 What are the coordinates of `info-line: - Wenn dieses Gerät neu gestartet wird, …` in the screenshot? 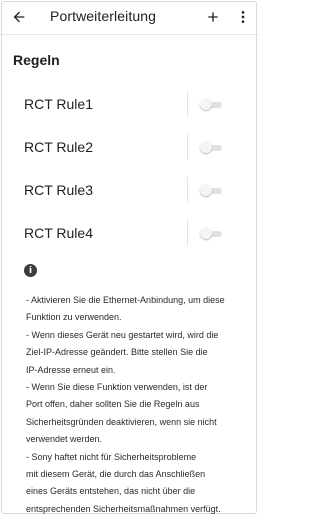 It's located at (122, 334).